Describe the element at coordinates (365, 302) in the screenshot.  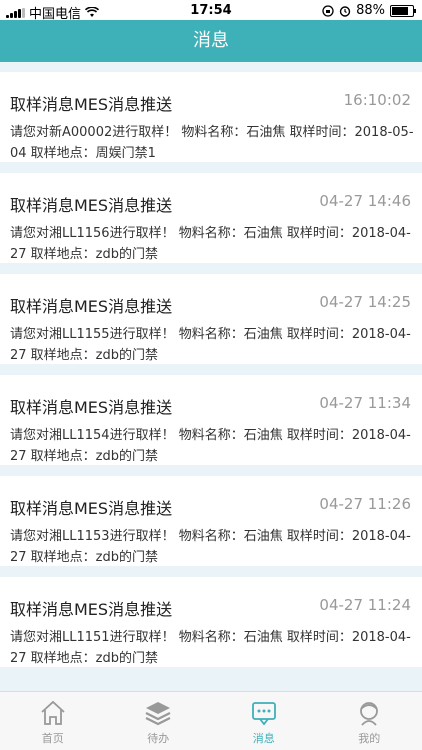
I see `message-time: 04-27 14:25` at that location.